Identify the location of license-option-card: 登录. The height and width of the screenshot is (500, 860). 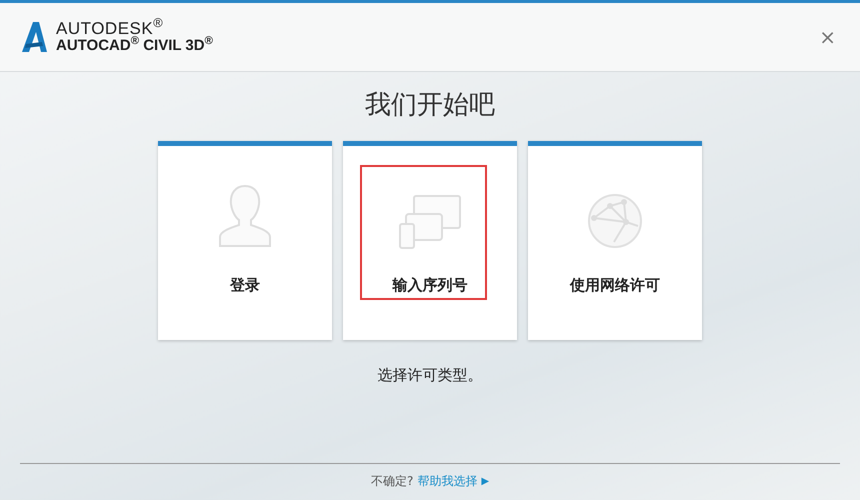
(245, 240).